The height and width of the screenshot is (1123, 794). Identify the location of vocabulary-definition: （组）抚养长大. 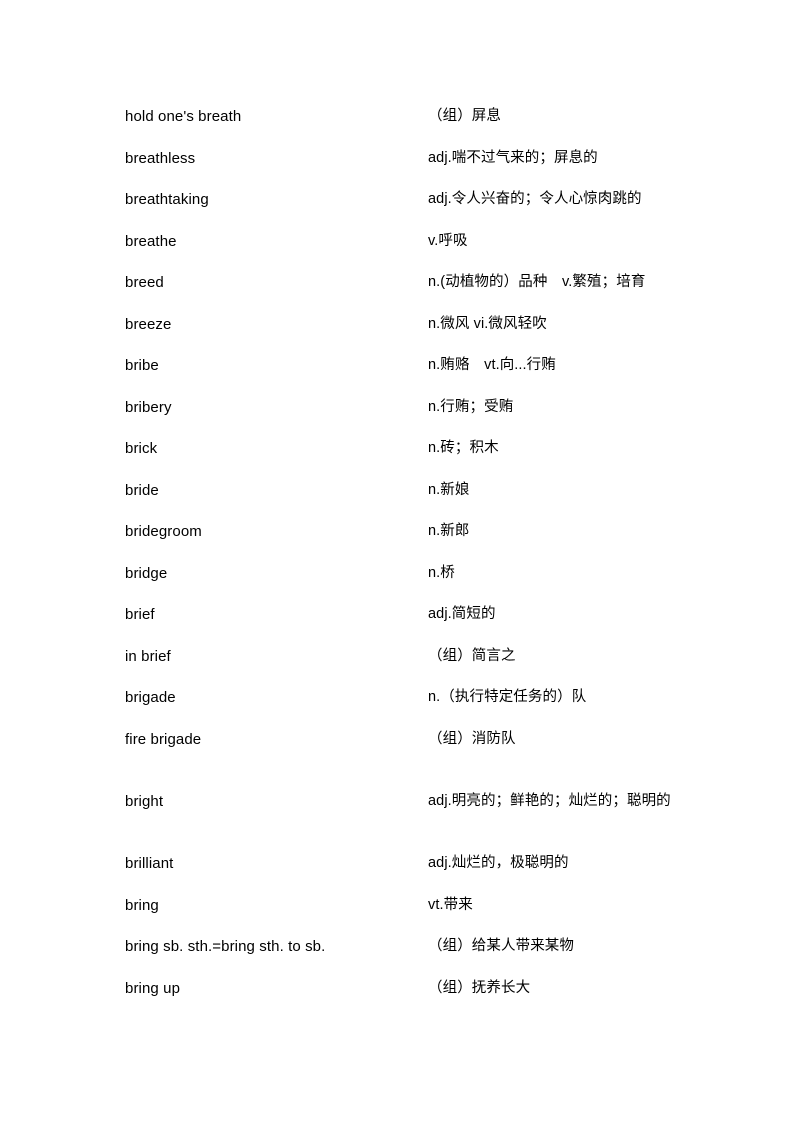
(479, 987).